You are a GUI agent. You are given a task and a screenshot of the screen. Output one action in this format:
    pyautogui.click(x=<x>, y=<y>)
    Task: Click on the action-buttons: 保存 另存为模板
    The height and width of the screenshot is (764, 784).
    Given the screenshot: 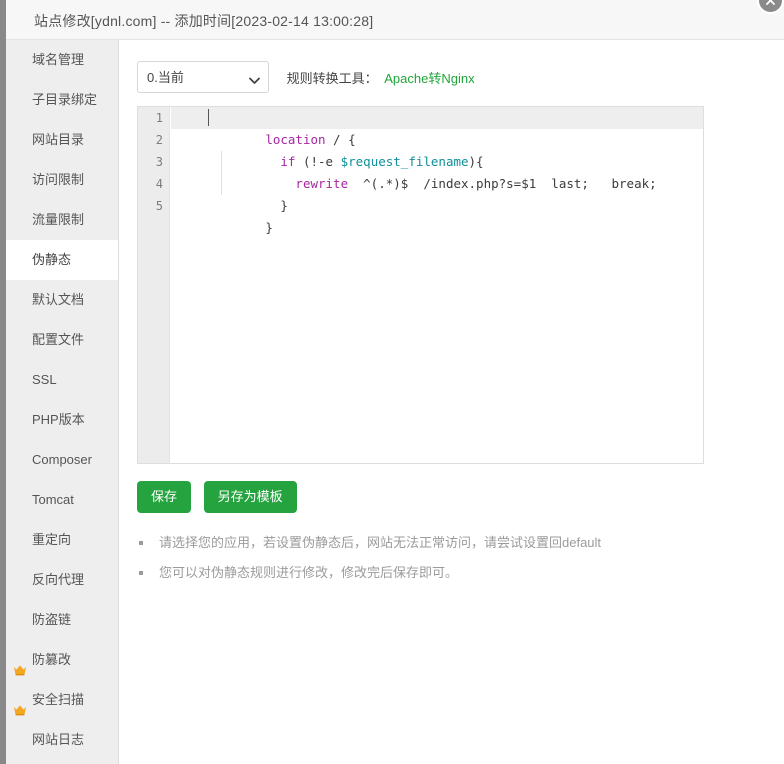 What is the action you would take?
    pyautogui.click(x=217, y=497)
    